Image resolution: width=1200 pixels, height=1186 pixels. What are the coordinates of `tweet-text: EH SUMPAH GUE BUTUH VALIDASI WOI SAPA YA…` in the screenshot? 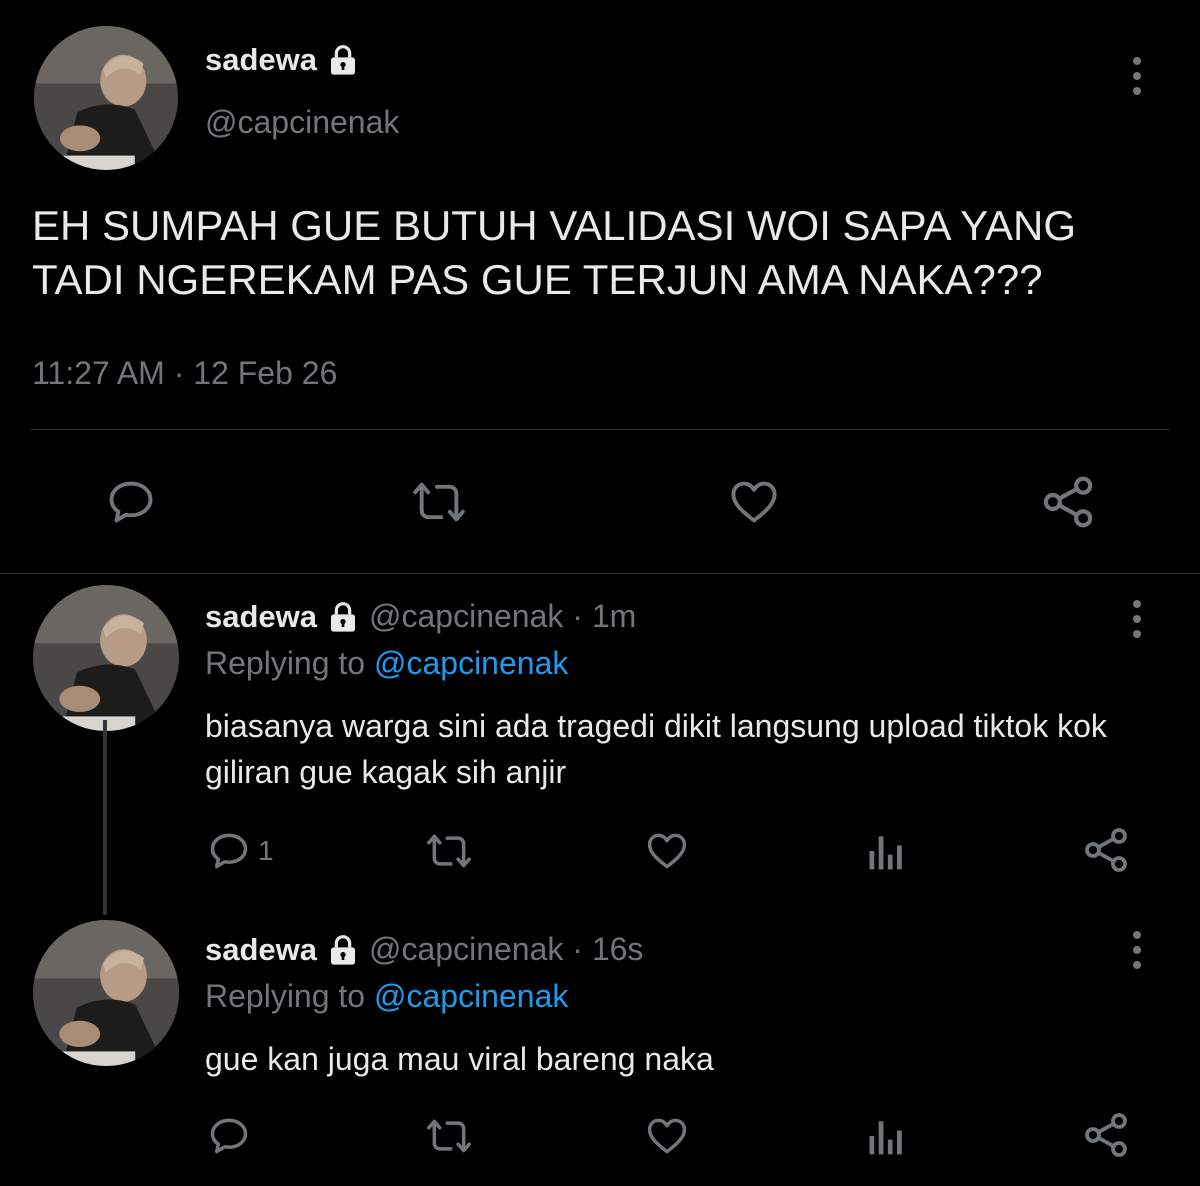 It's located at (554, 252).